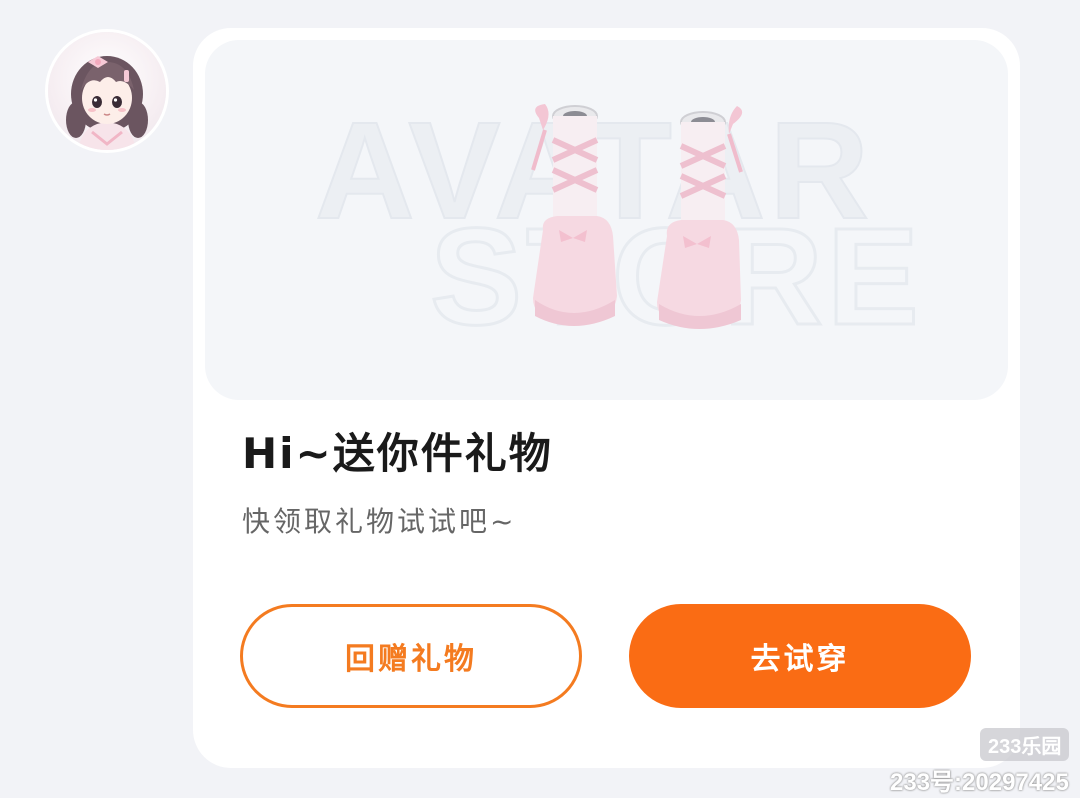  I want to click on user-id-watermark: 233号:20297425, so click(979, 782).